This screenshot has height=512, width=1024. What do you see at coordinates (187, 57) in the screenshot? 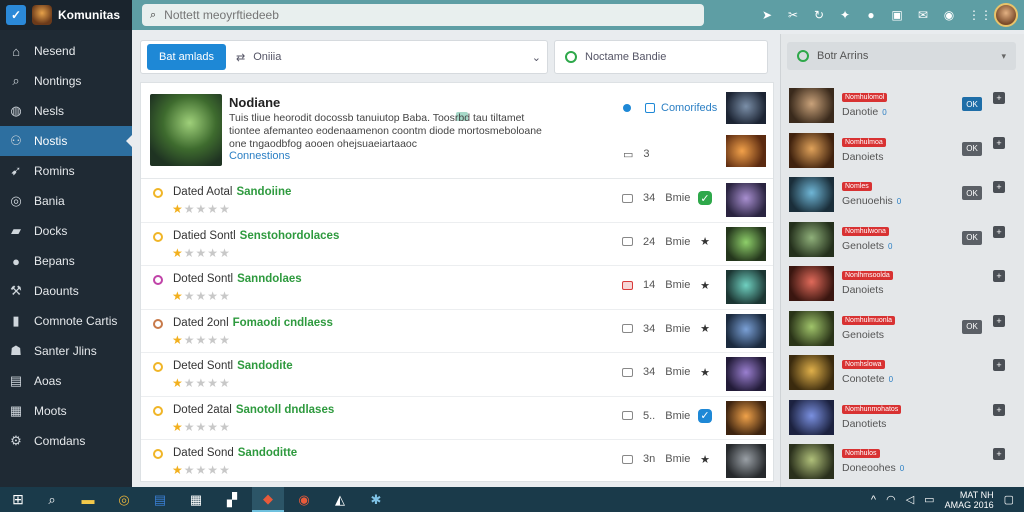
I see `primary-filter-button: Bat amlads` at bounding box center [187, 57].